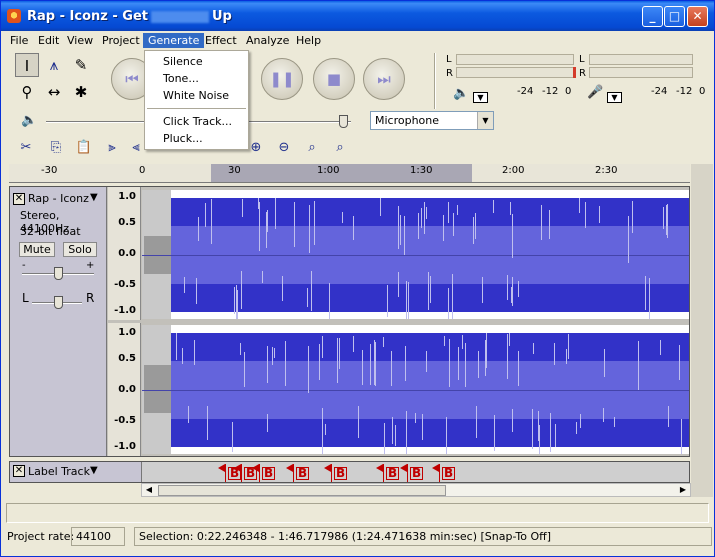 This screenshot has width=715, height=557. What do you see at coordinates (14, 16) in the screenshot?
I see `audacity-app-icon` at bounding box center [14, 16].